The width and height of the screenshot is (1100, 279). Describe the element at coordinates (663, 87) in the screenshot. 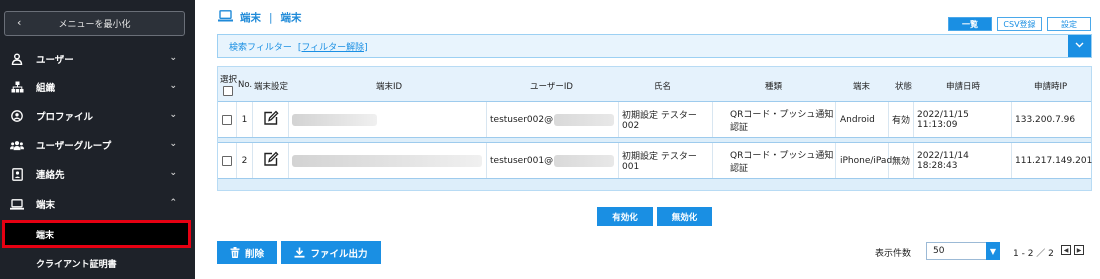

I see `header-name: 氏名` at that location.